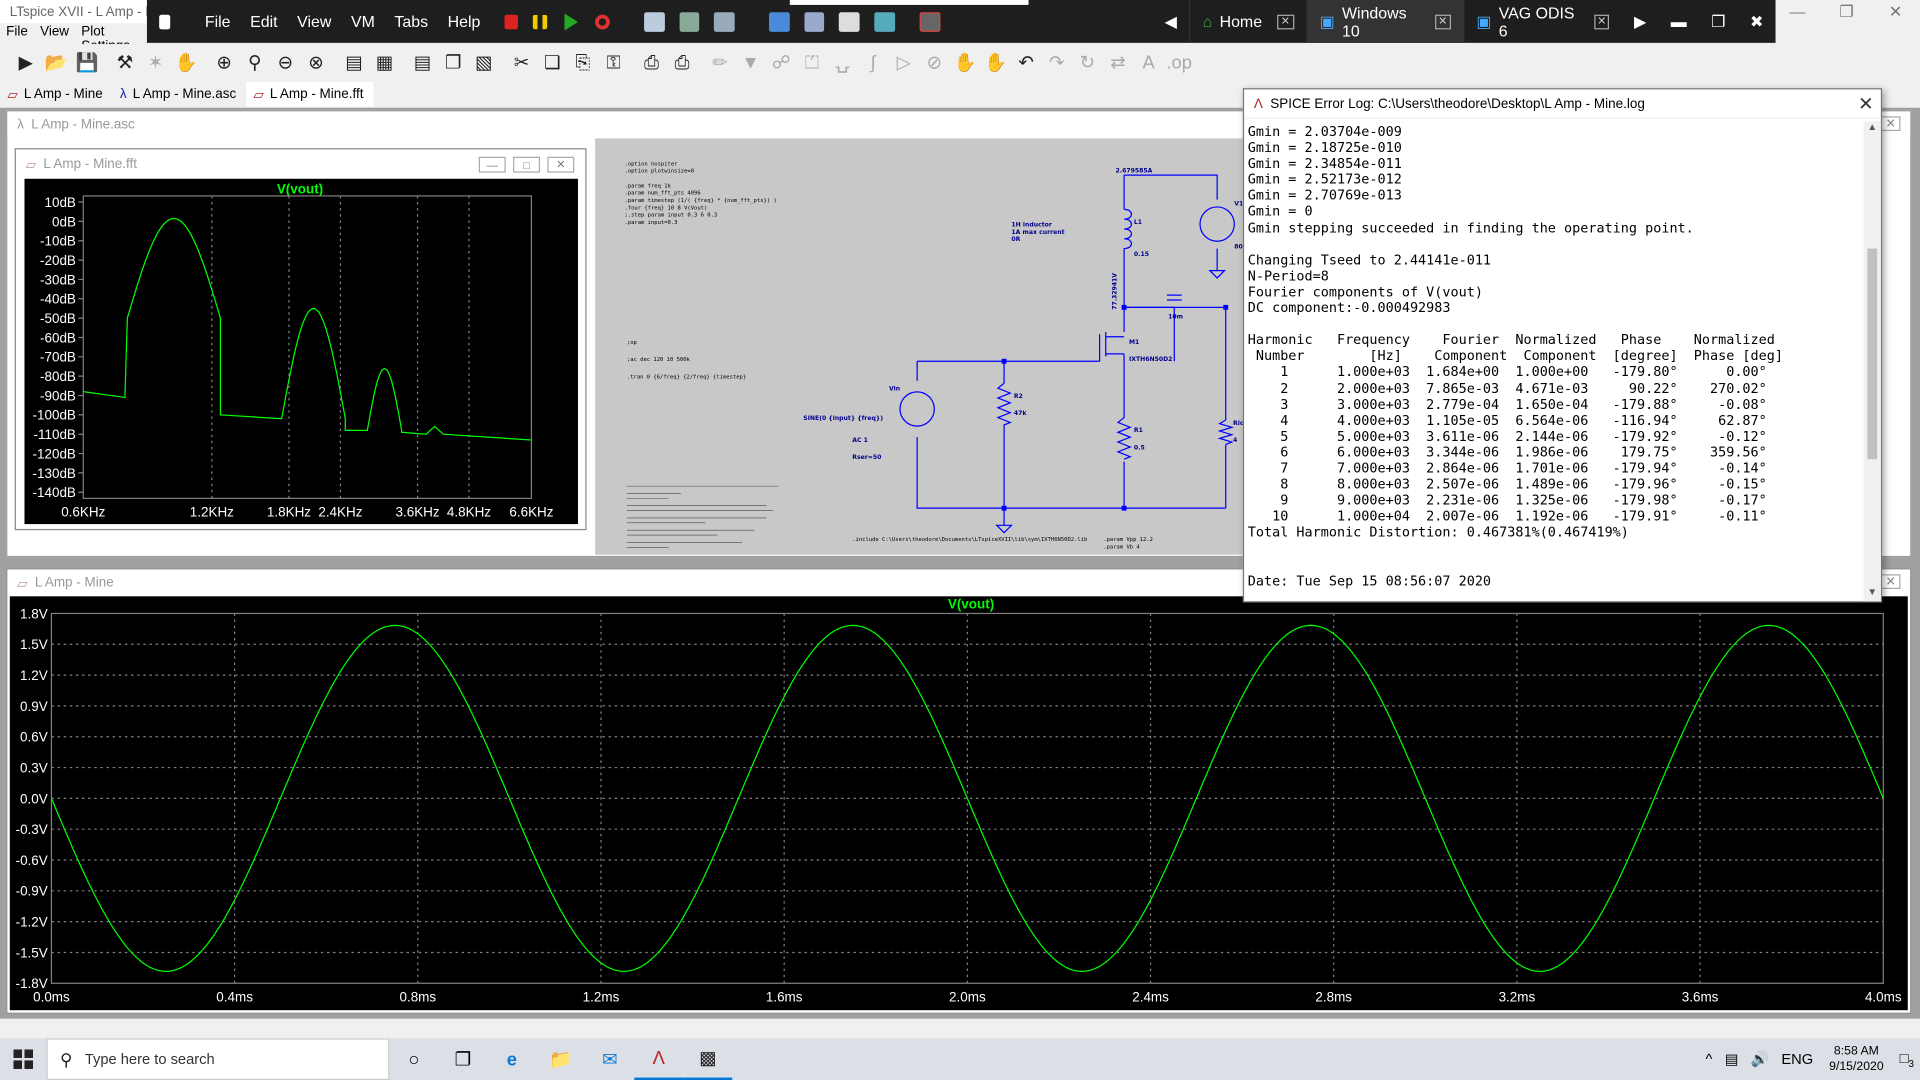 Image resolution: width=1920 pixels, height=1080 pixels. Describe the element at coordinates (1170, 21) in the screenshot. I see `vm-tab-prev: ◀` at that location.